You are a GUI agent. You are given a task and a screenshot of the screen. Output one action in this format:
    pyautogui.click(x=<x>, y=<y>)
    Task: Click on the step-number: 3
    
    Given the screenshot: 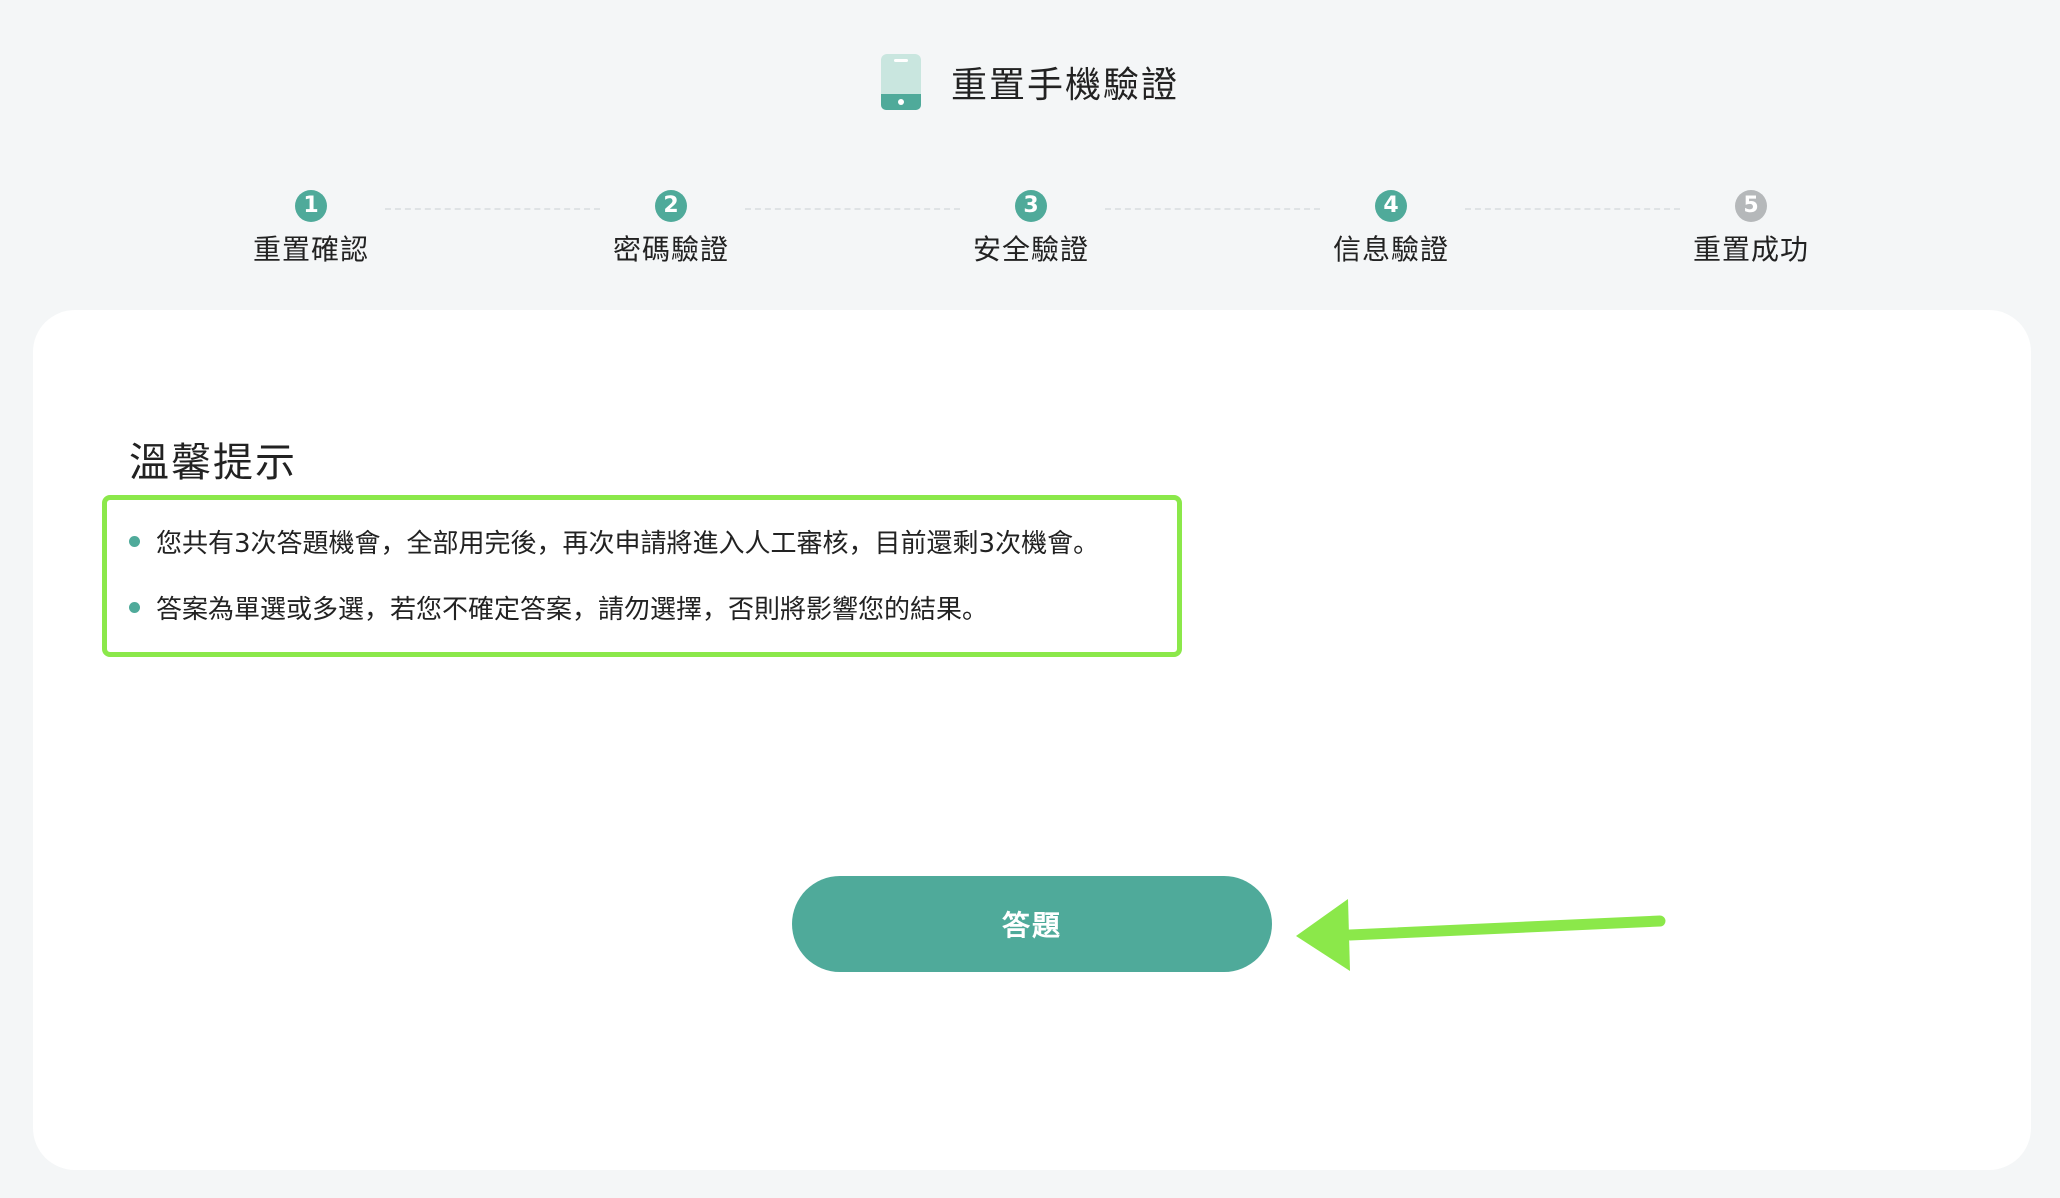 What is the action you would take?
    pyautogui.click(x=1031, y=206)
    